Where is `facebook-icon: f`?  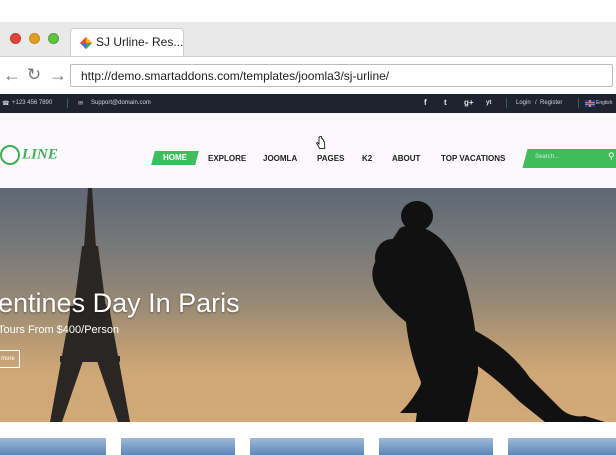 facebook-icon: f is located at coordinates (425, 102).